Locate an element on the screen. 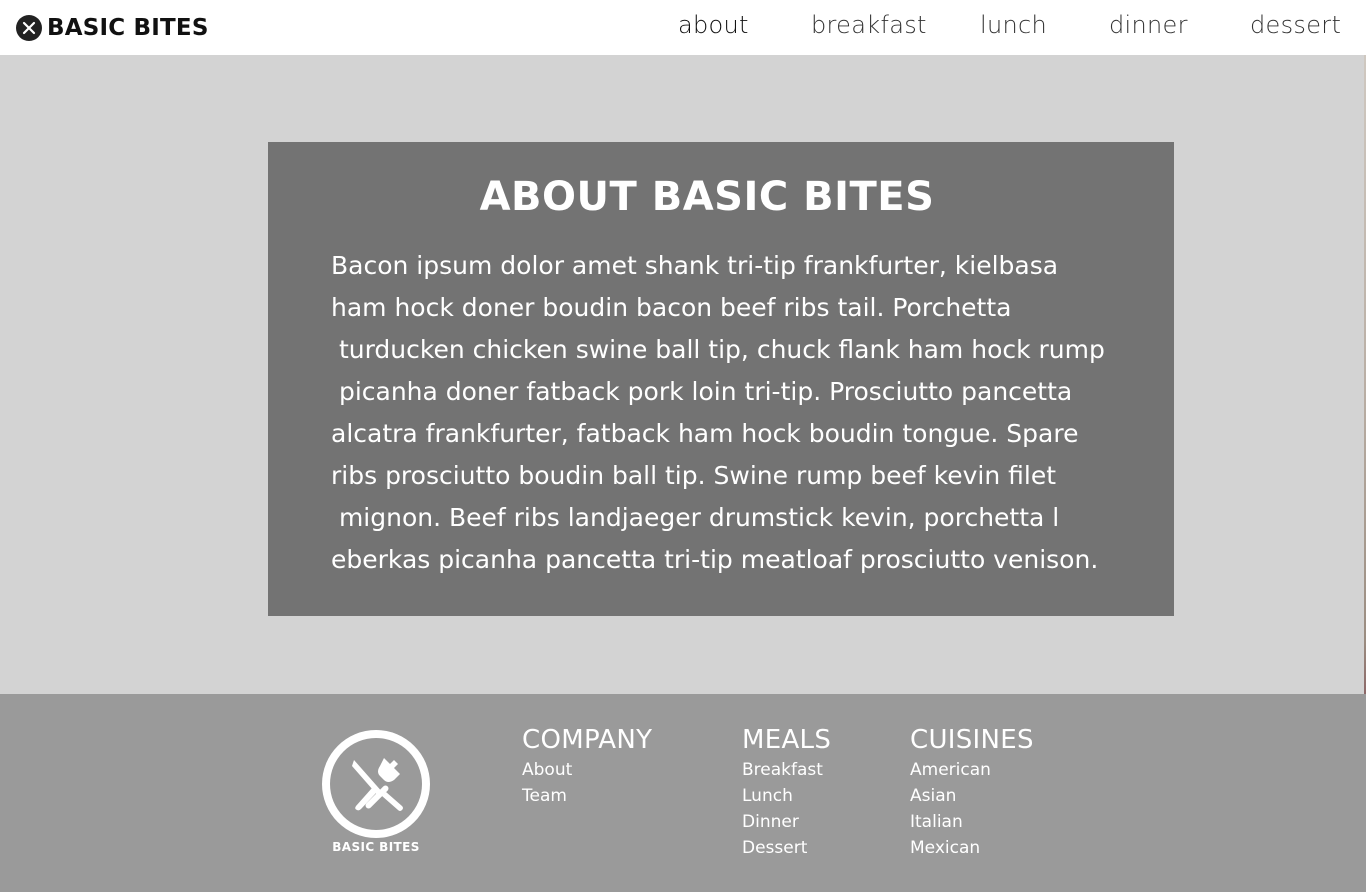 Image resolution: width=1366 pixels, height=892 pixels. footer-link-mexican: Mexican is located at coordinates (972, 848).